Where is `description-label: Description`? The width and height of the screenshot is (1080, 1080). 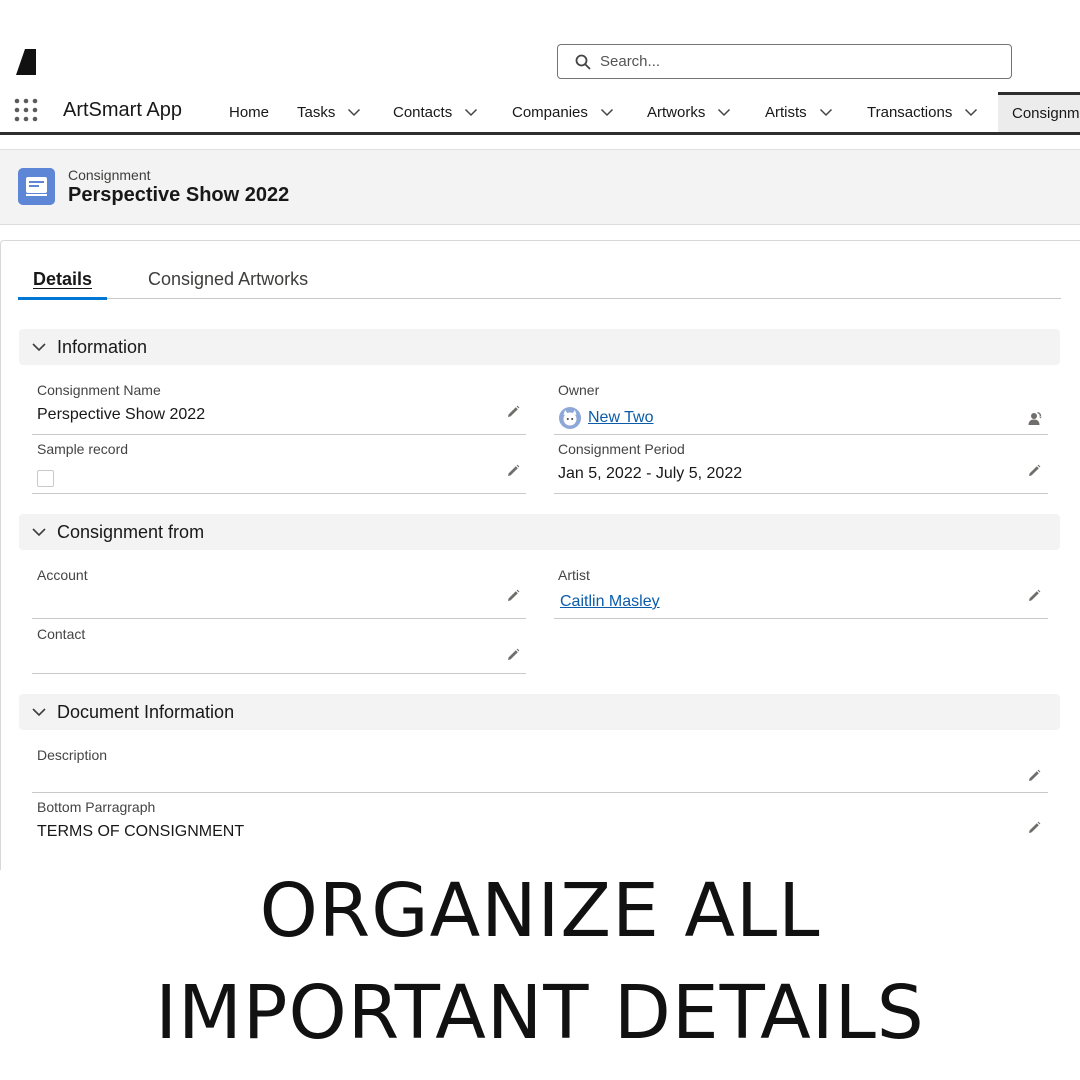
description-label: Description is located at coordinates (72, 755).